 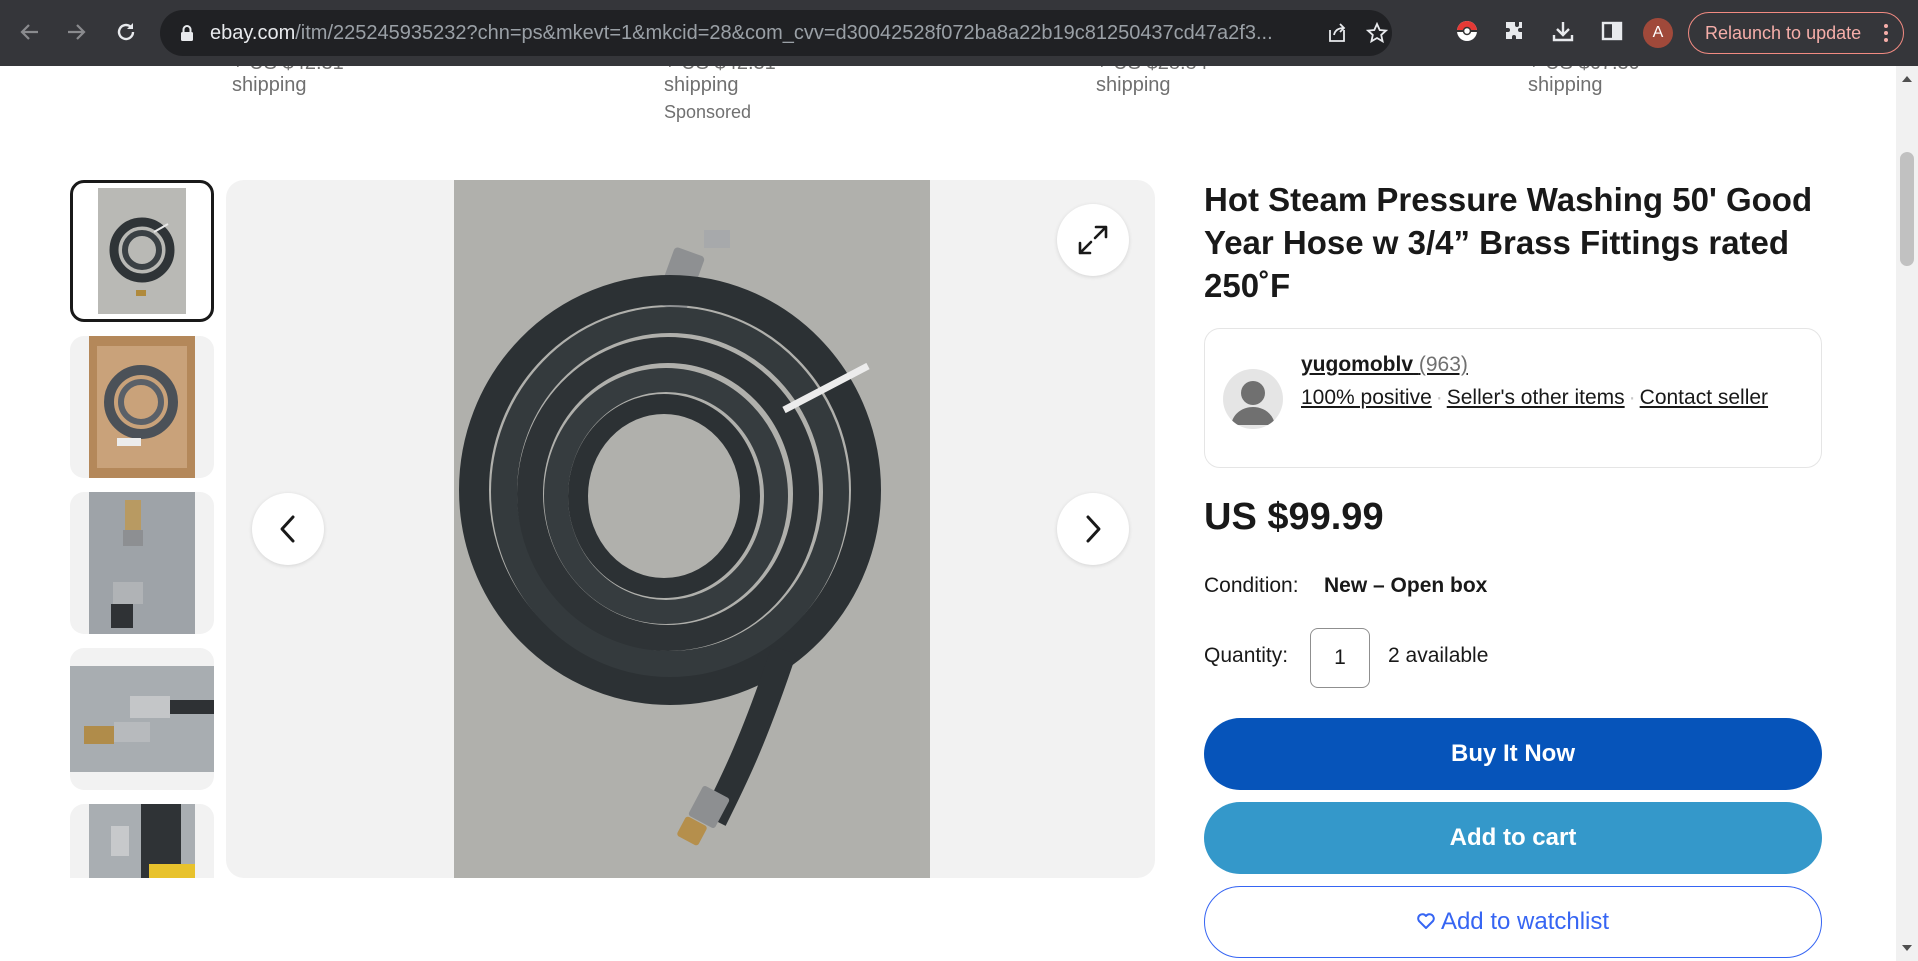 I want to click on seller-other-items-link: Seller's other items, so click(x=1536, y=397).